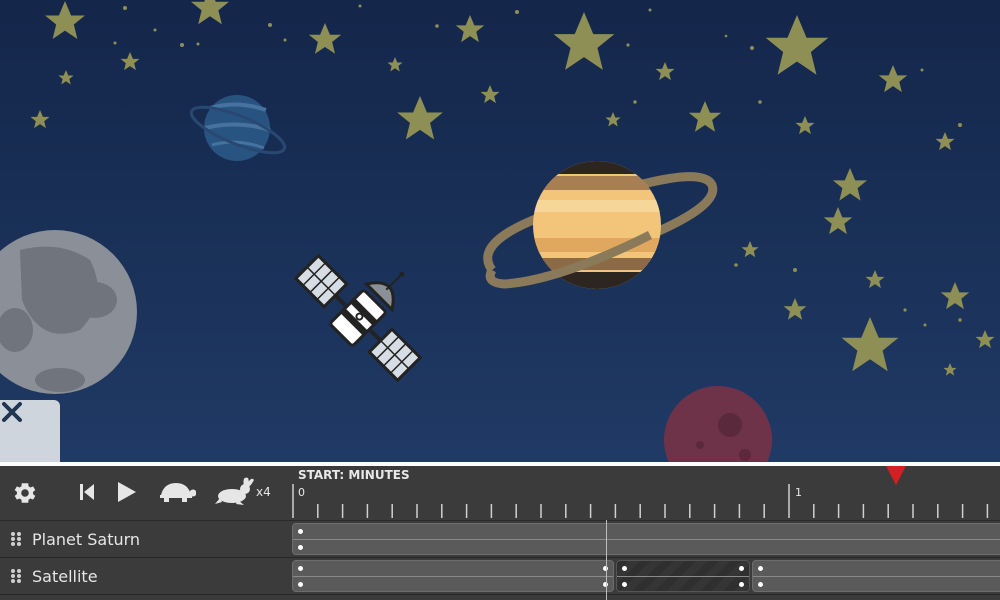  I want to click on close-icon, so click(12, 412).